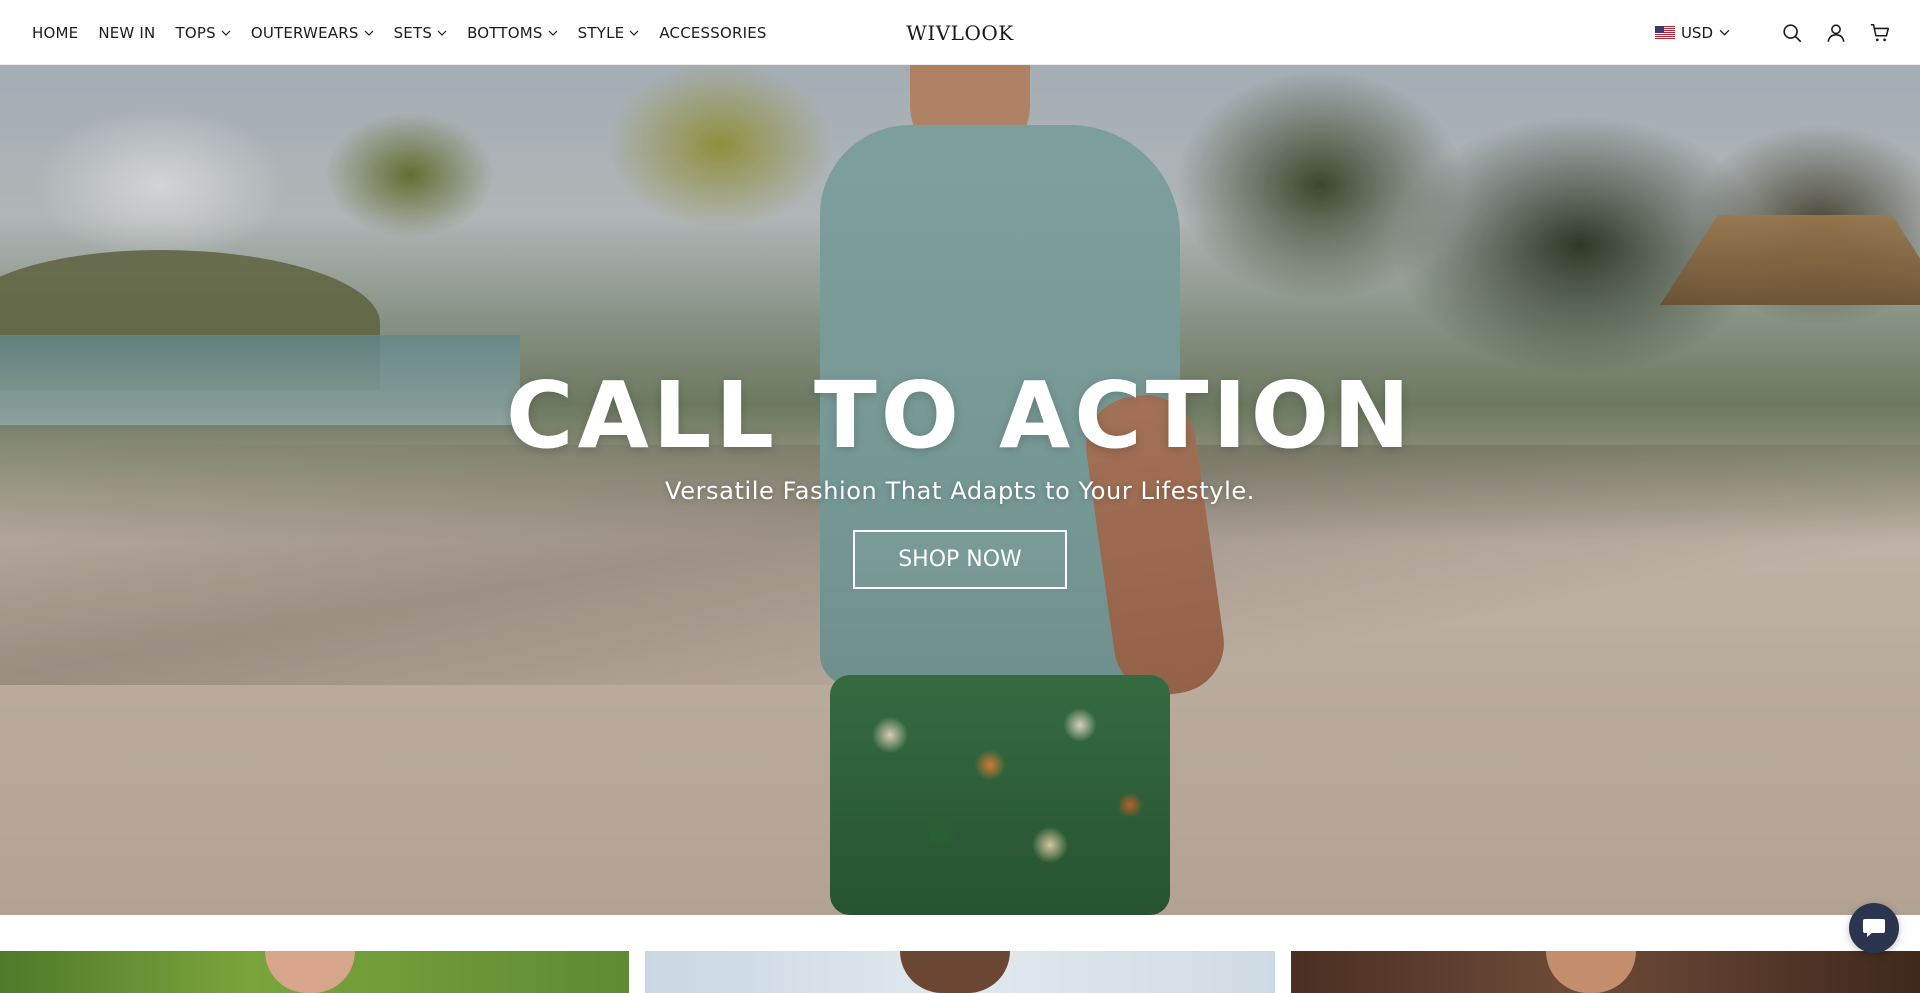  I want to click on nav-item-label: HOME, so click(55, 32).